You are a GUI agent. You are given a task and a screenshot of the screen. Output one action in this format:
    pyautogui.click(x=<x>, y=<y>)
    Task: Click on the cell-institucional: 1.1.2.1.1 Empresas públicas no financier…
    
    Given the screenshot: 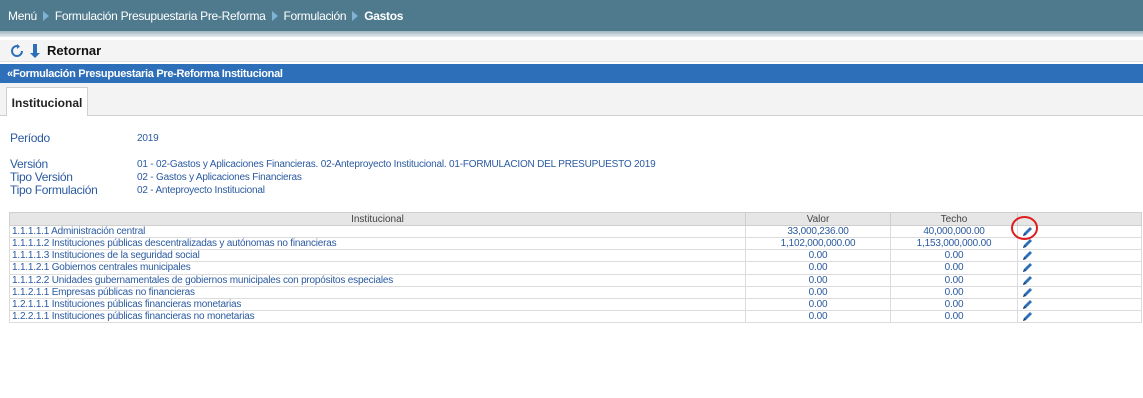 What is the action you would take?
    pyautogui.click(x=377, y=292)
    